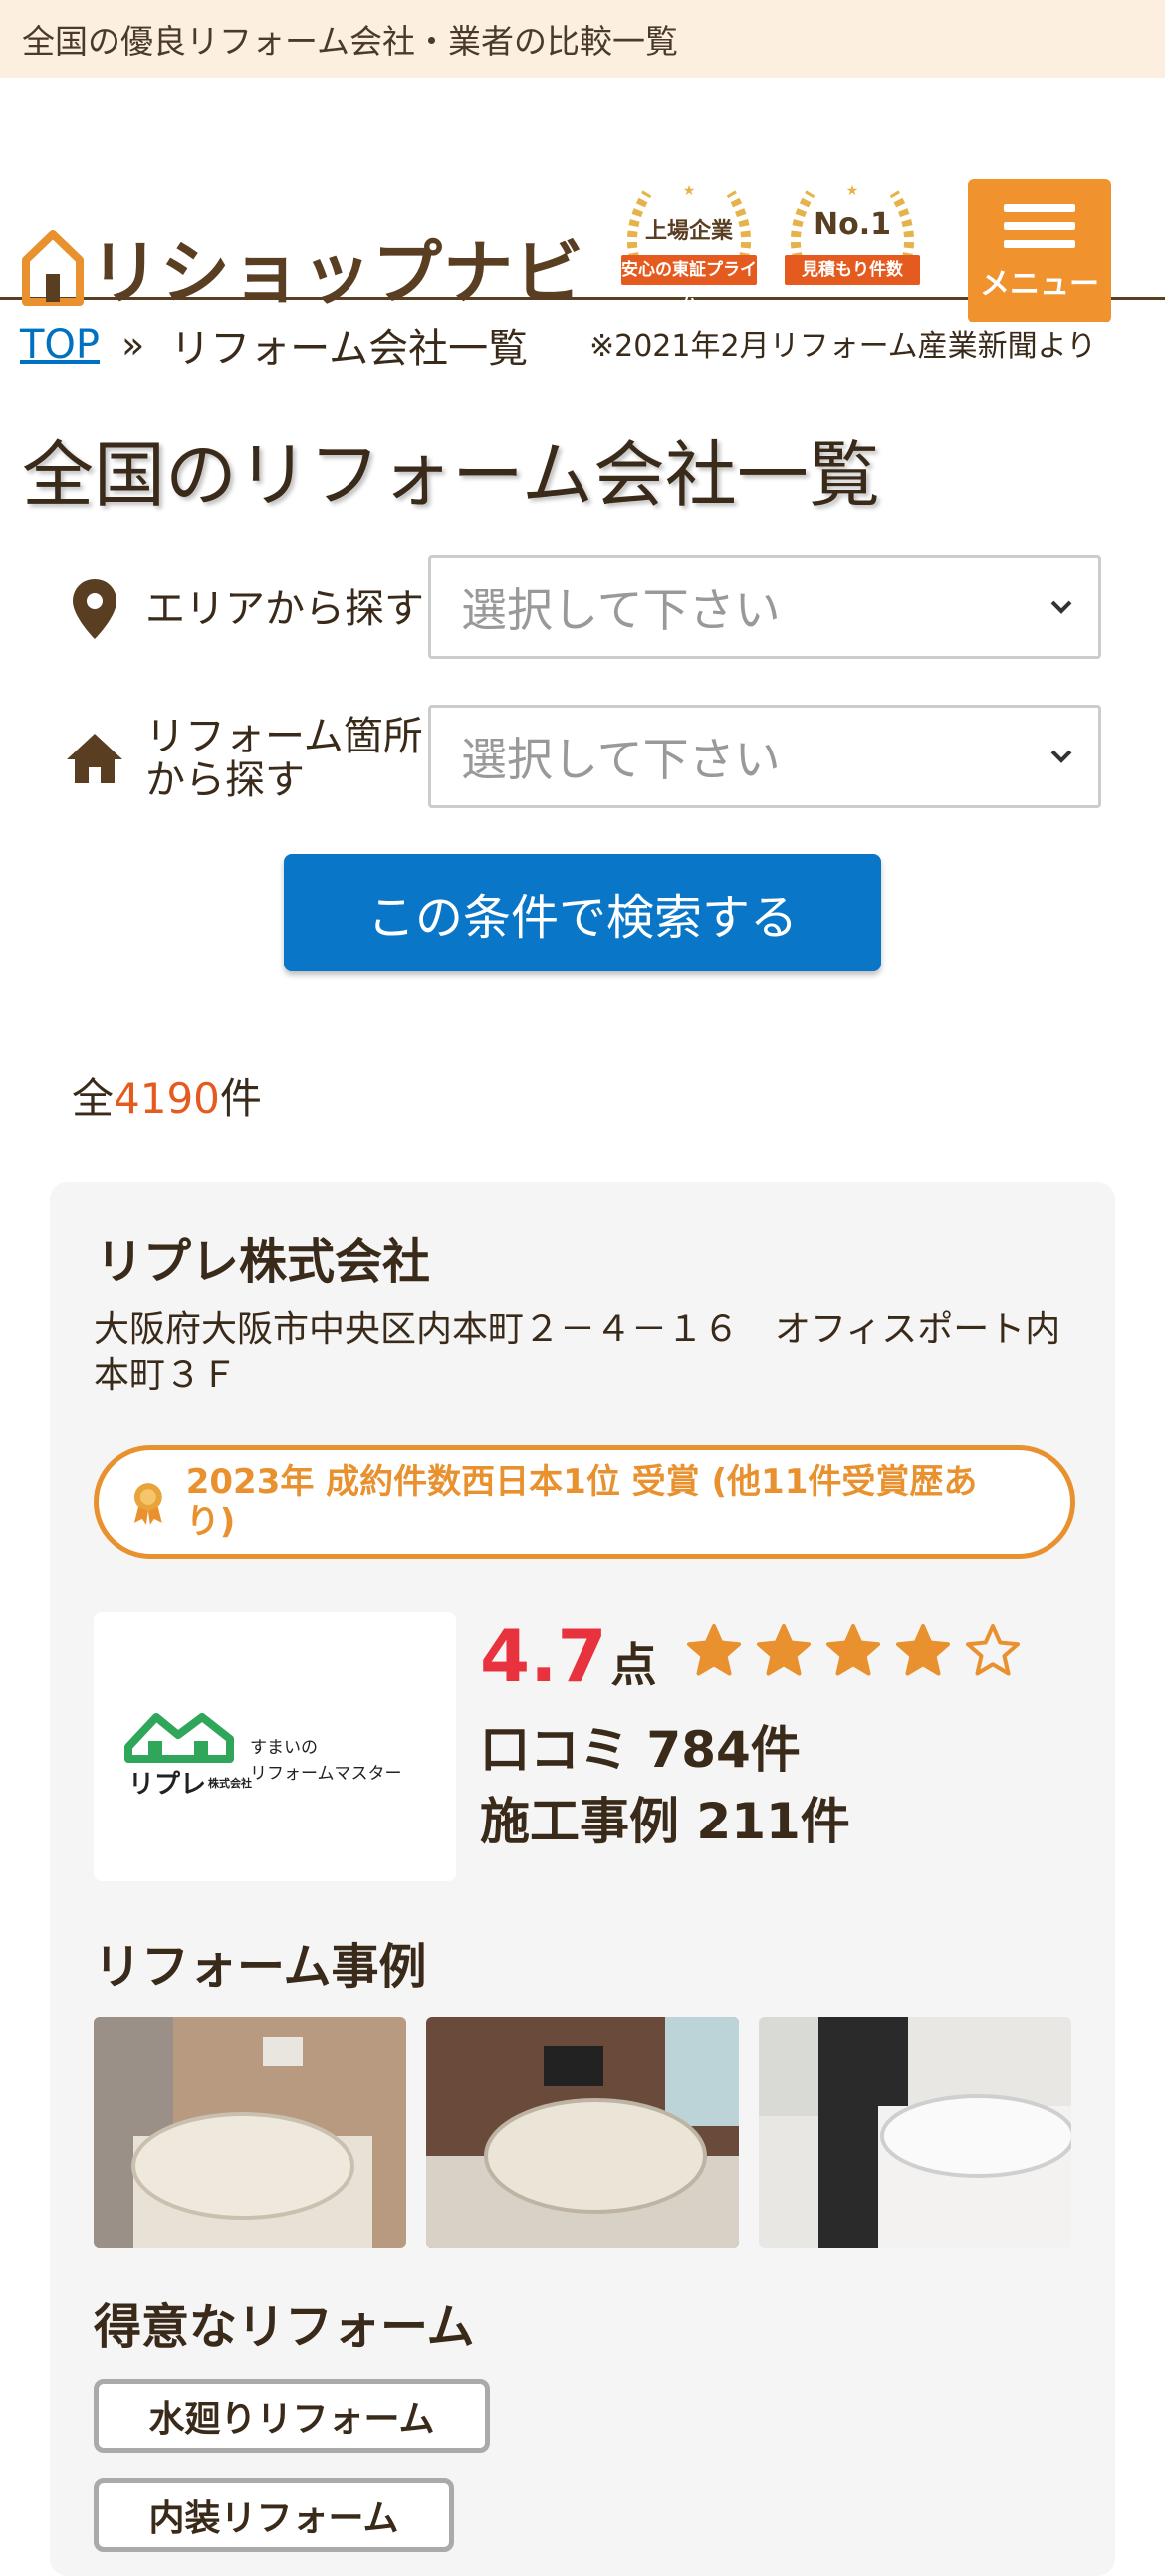 This screenshot has width=1165, height=2576. Describe the element at coordinates (60, 345) in the screenshot. I see `breadcrumb-top-link: TOP` at that location.